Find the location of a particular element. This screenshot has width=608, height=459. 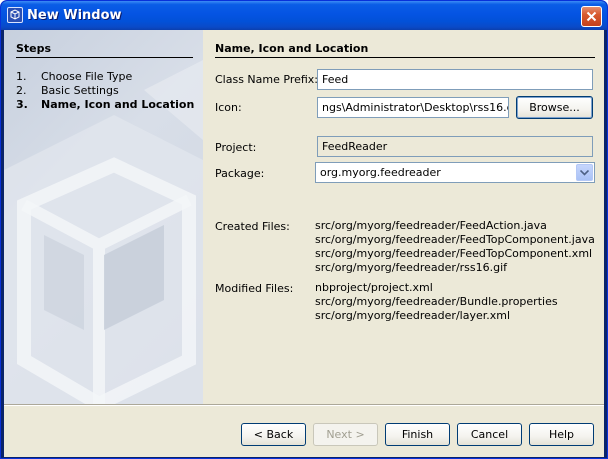

list-item: nbproject/project.xml is located at coordinates (374, 287).